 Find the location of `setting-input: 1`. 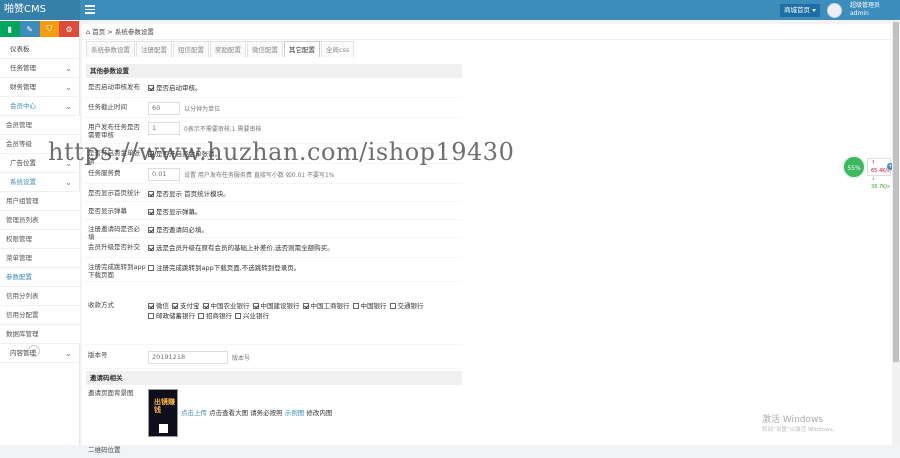

setting-input: 1 is located at coordinates (164, 128).